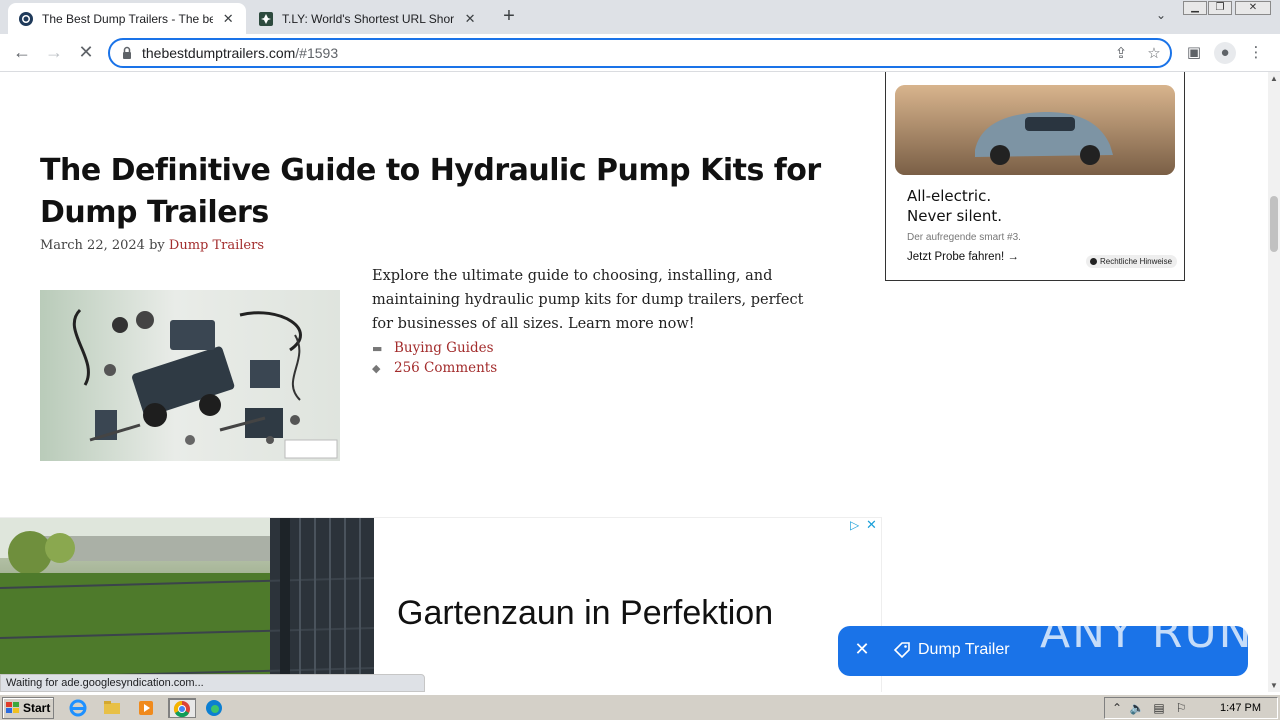 The width and height of the screenshot is (1280, 724). What do you see at coordinates (86, 53) in the screenshot?
I see `stop-loading-icon: ✕` at bounding box center [86, 53].